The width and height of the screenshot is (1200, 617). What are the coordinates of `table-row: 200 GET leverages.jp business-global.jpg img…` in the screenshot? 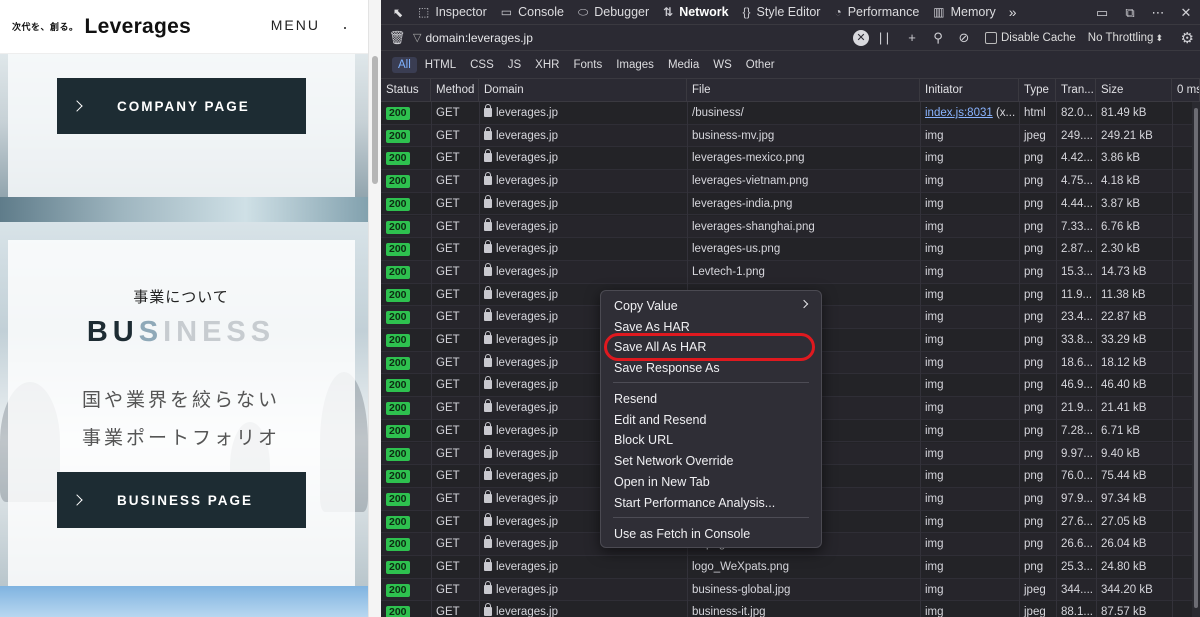 It's located at (787, 590).